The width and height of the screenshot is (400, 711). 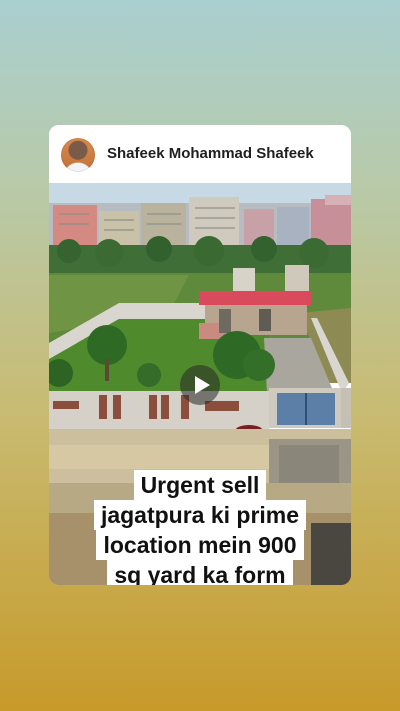 What do you see at coordinates (200, 572) in the screenshot?
I see `caption-line-4: sq yard ka form` at bounding box center [200, 572].